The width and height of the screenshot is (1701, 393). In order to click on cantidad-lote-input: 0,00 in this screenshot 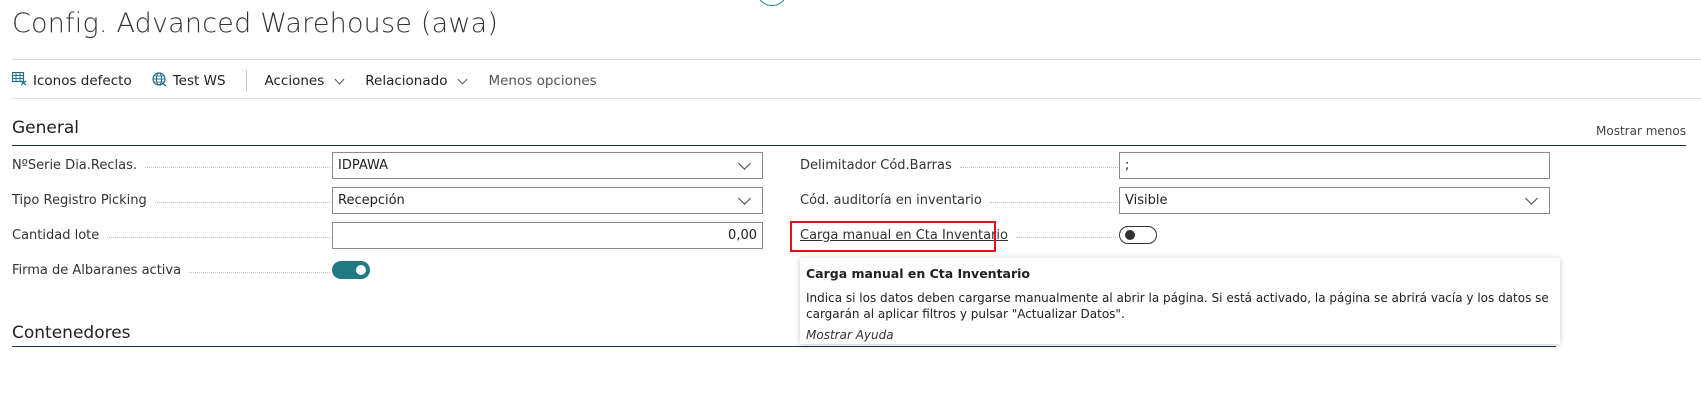, I will do `click(547, 235)`.